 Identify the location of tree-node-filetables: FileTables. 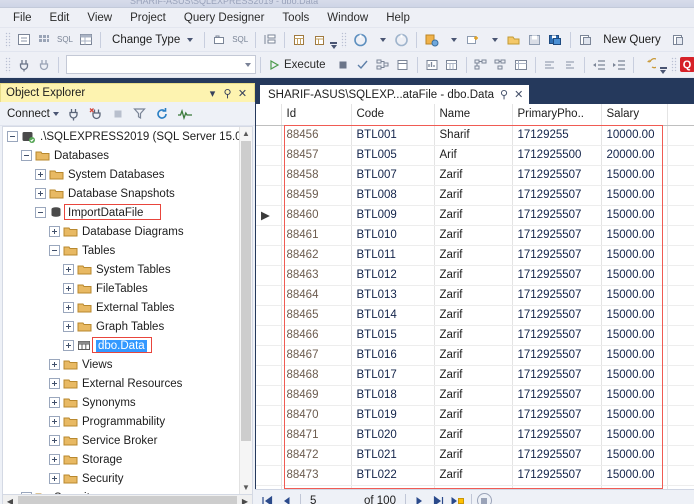
(127, 288).